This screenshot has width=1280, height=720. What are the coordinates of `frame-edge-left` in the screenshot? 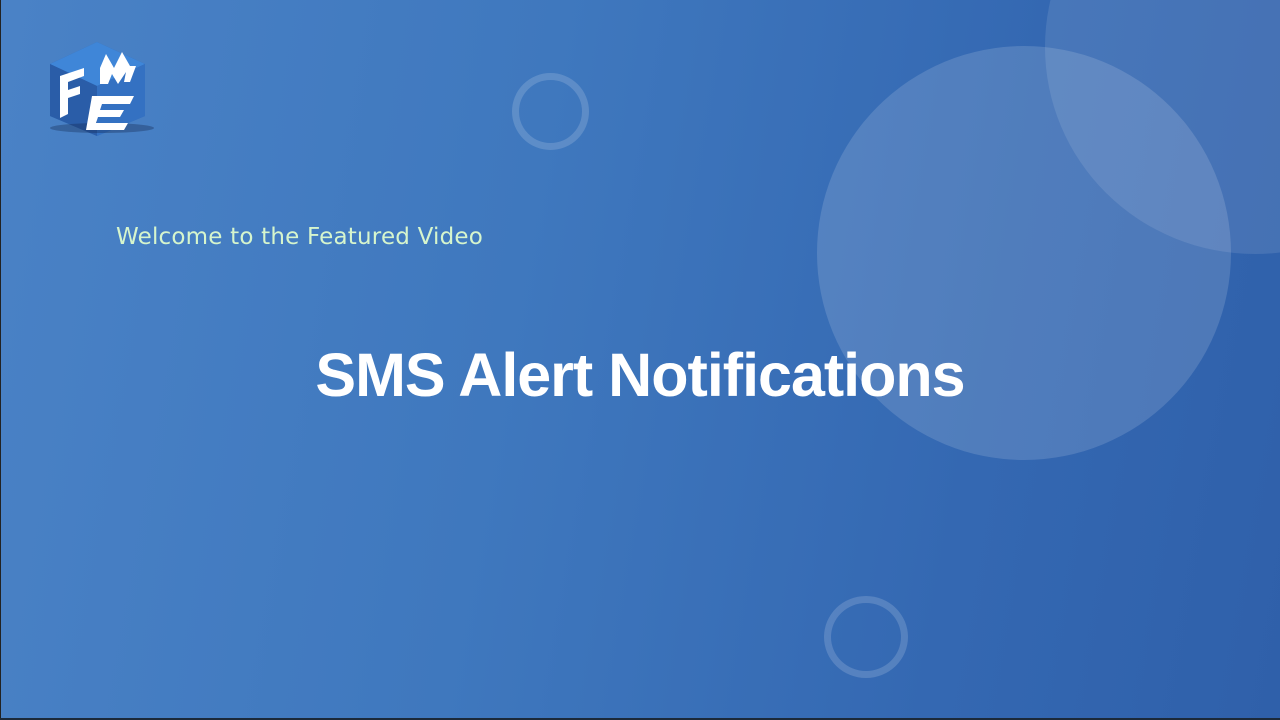 It's located at (0, 360).